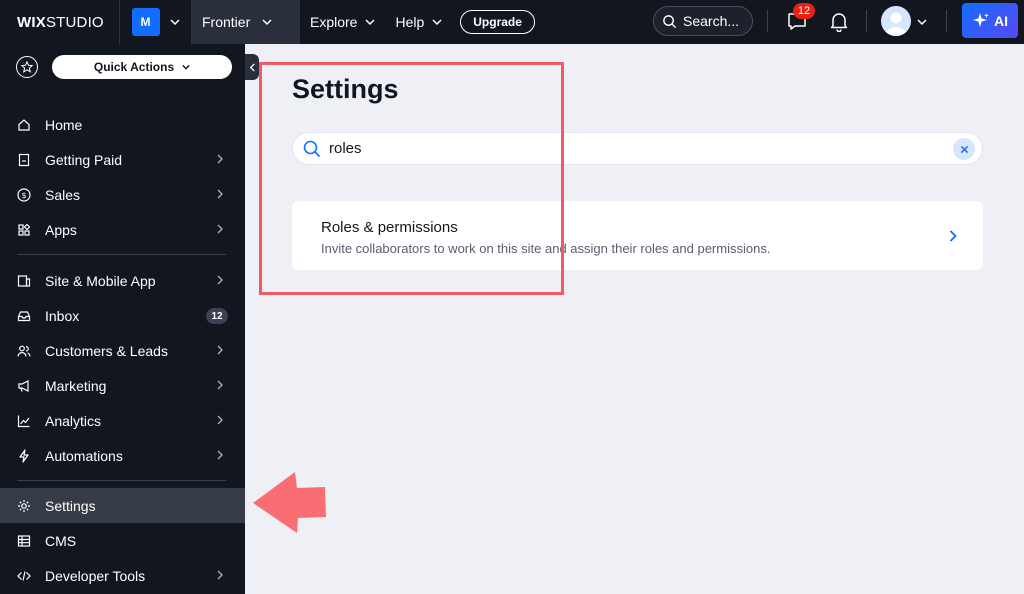 This screenshot has height=594, width=1024. What do you see at coordinates (122, 540) in the screenshot?
I see `sidebar-item-cms: CMS` at bounding box center [122, 540].